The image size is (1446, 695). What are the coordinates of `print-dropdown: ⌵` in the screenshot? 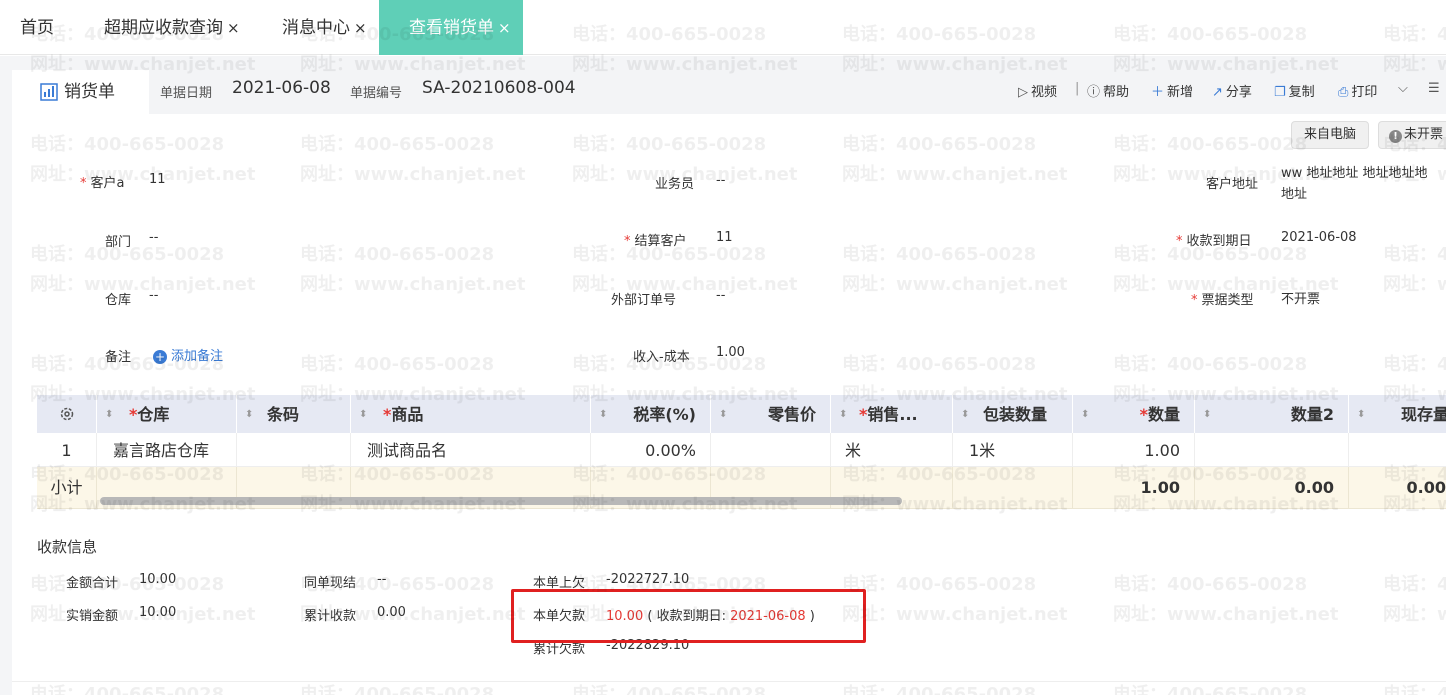 It's located at (1403, 88).